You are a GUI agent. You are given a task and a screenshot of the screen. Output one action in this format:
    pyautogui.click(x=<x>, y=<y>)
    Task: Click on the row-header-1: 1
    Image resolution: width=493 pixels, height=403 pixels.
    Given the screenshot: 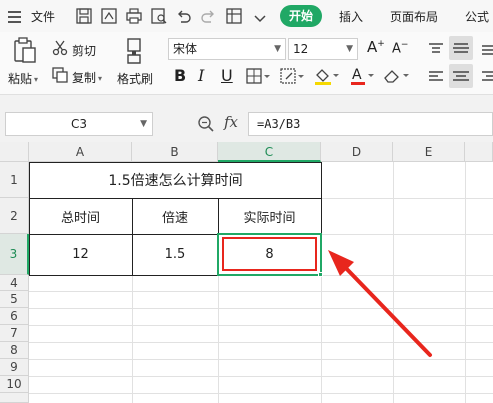 What is the action you would take?
    pyautogui.click(x=14, y=180)
    